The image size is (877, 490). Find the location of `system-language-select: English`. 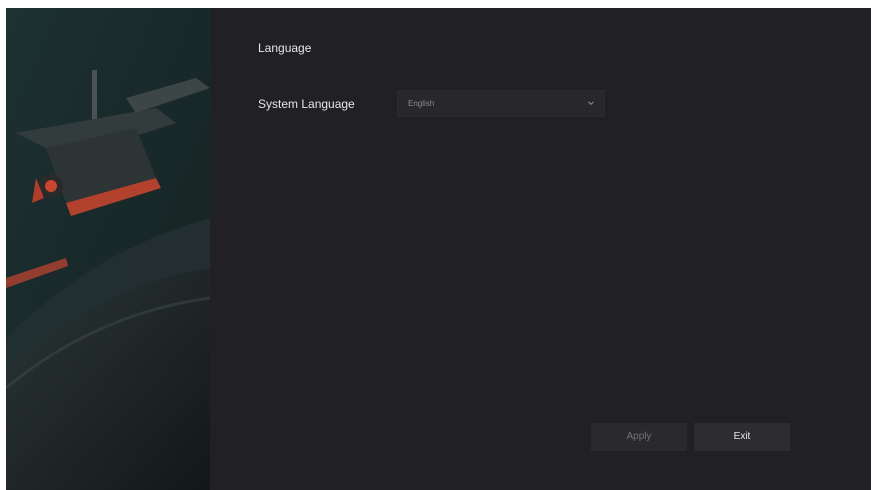

system-language-select: English is located at coordinates (501, 103).